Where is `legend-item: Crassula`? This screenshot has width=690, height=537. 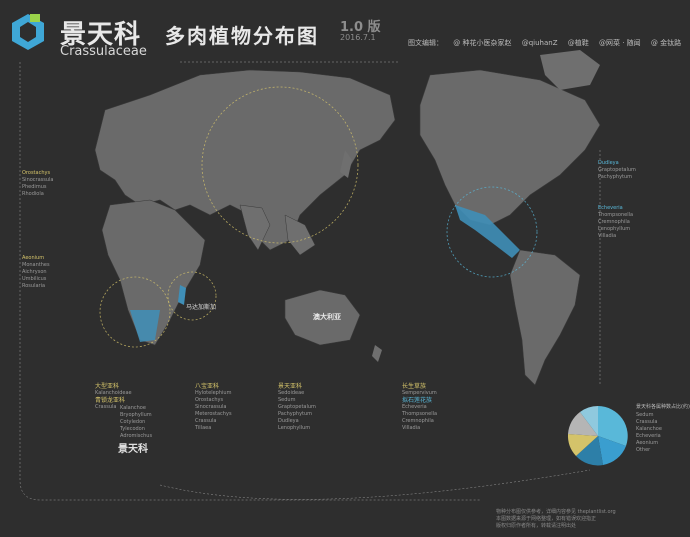 legend-item: Crassula is located at coordinates (647, 422).